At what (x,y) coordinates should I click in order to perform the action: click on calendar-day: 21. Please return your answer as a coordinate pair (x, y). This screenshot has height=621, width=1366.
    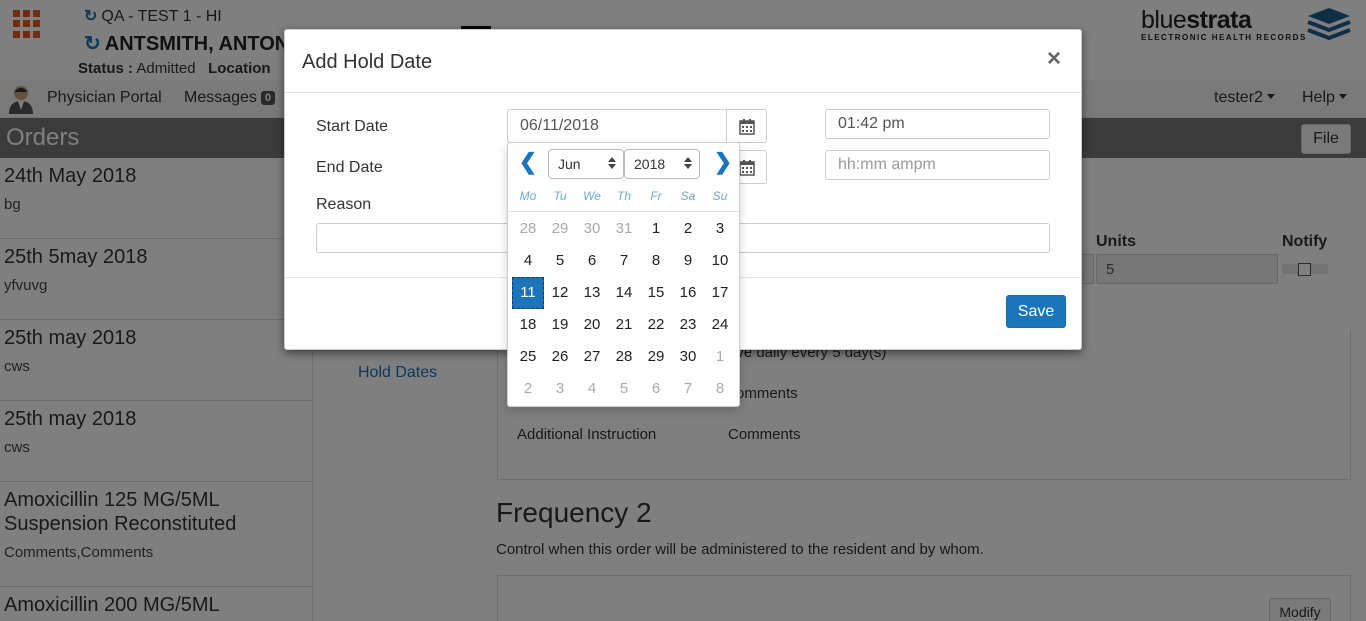
    Looking at the image, I should click on (624, 325).